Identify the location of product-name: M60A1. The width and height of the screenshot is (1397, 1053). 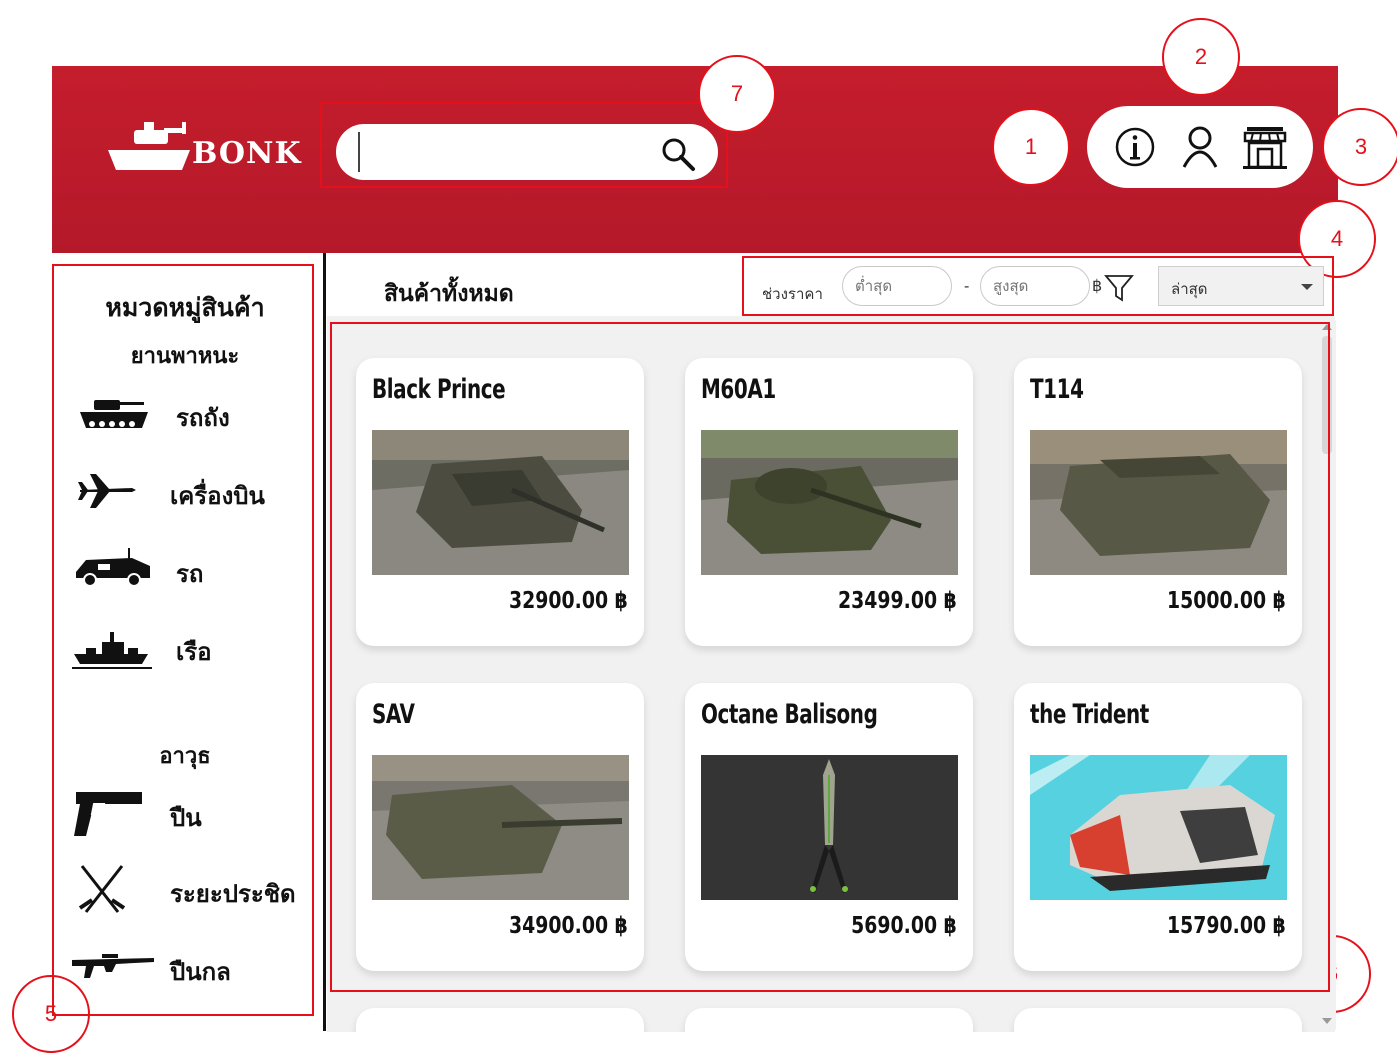
(738, 389).